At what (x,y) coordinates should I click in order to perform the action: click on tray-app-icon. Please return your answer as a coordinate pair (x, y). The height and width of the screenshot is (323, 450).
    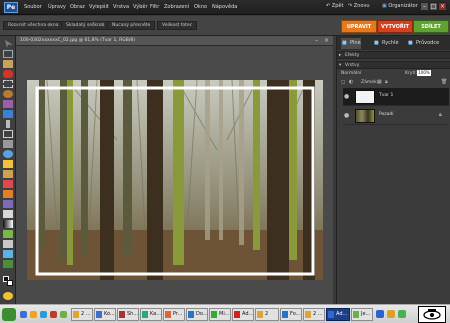
    Looking at the image, I should click on (402, 314).